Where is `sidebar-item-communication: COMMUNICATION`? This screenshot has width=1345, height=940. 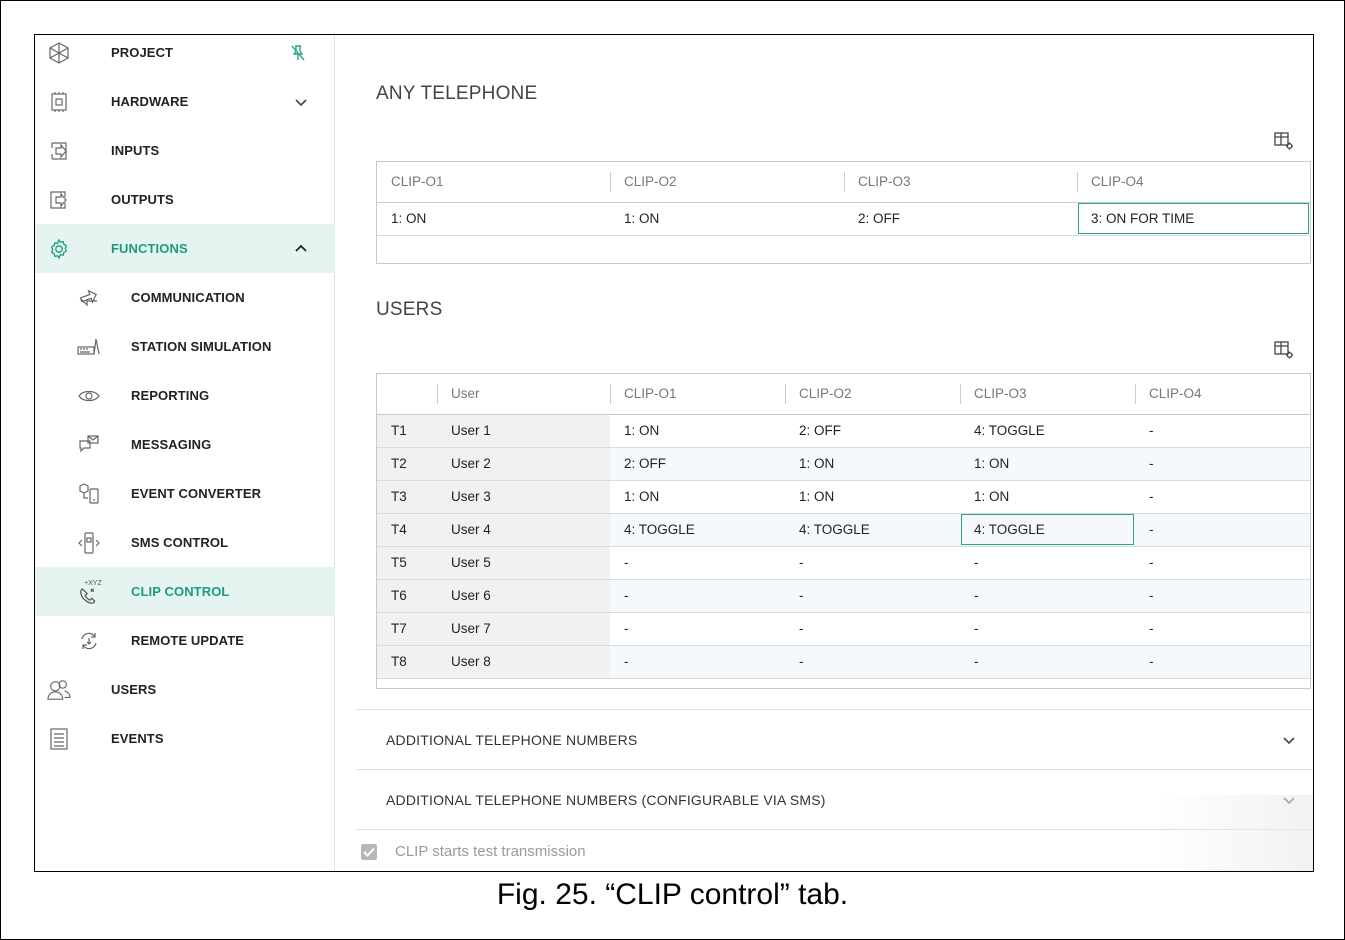 sidebar-item-communication: COMMUNICATION is located at coordinates (185, 297).